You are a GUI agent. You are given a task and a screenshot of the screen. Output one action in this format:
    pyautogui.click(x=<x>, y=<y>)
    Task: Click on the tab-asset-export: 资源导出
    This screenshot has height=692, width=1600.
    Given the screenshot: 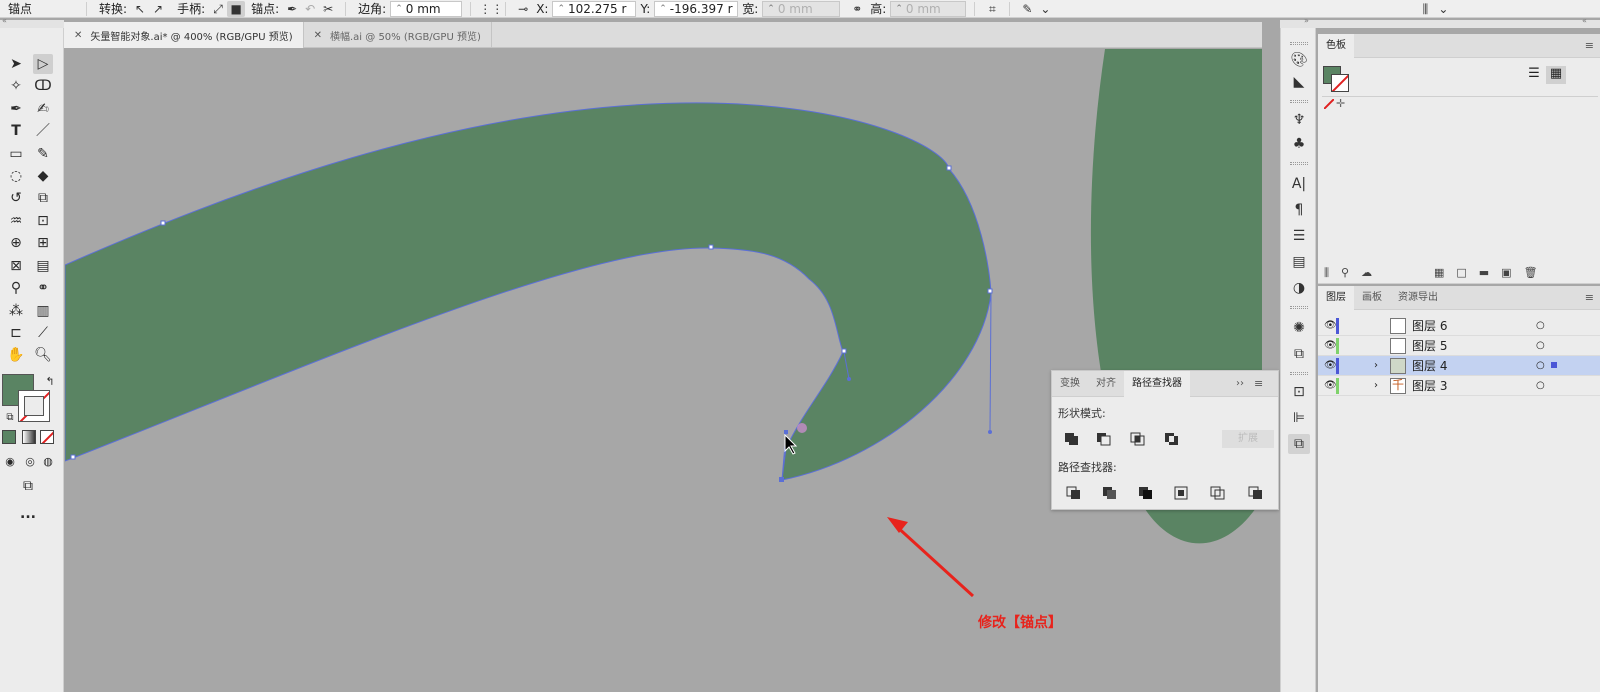 What is the action you would take?
    pyautogui.click(x=1418, y=298)
    